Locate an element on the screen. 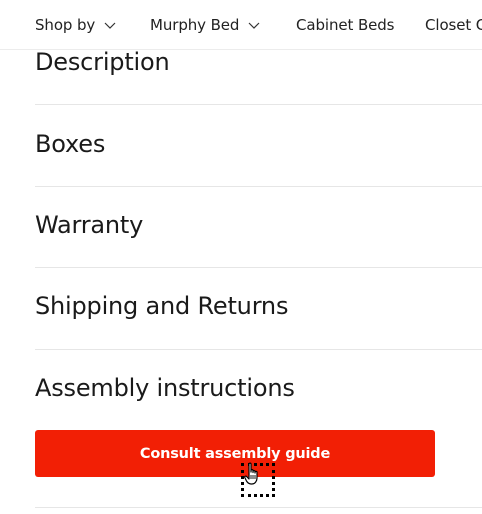 The image size is (482, 514). nav-item-murphy-bed: Murphy Bed is located at coordinates (205, 24).